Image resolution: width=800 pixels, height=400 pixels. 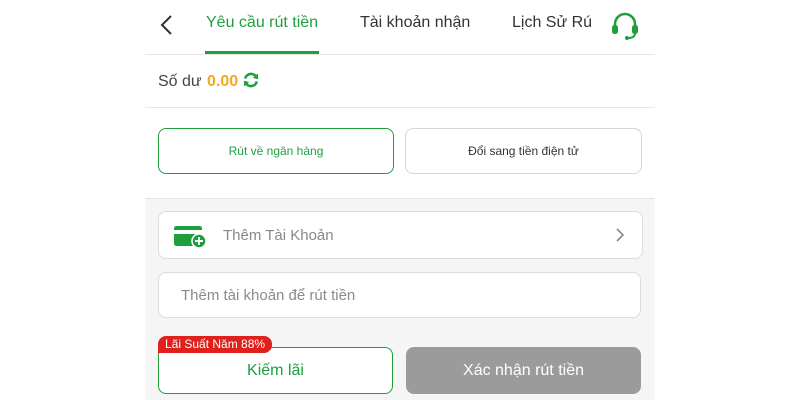 What do you see at coordinates (190, 237) in the screenshot?
I see `wallet-add-icon` at bounding box center [190, 237].